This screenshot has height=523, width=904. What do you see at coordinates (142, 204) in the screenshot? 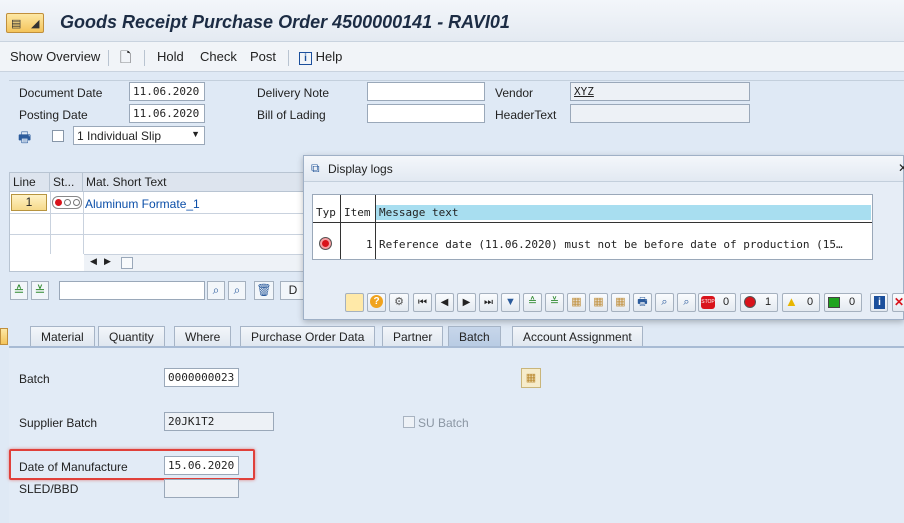
I see `material-short-text: Aluminum Formate_1` at bounding box center [142, 204].